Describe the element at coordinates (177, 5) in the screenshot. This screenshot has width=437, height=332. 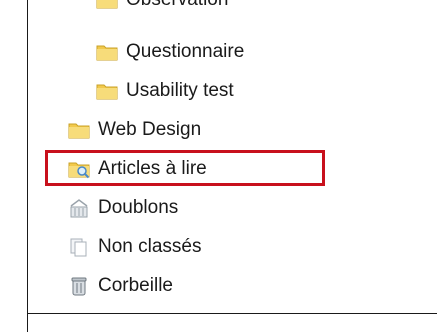
I see `tree-item-label: Observation` at that location.